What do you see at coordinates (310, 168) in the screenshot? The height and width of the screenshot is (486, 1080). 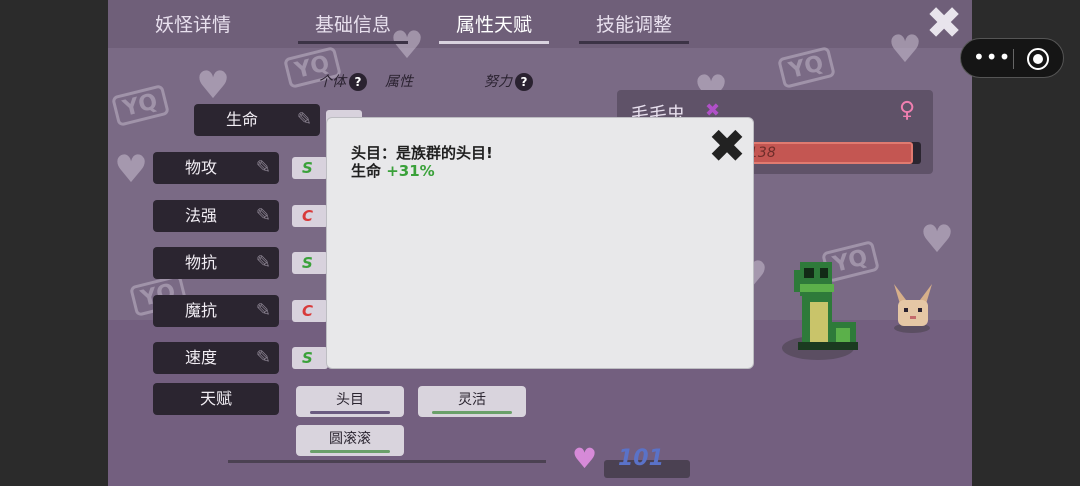 I see `stat-grade-attack: S` at bounding box center [310, 168].